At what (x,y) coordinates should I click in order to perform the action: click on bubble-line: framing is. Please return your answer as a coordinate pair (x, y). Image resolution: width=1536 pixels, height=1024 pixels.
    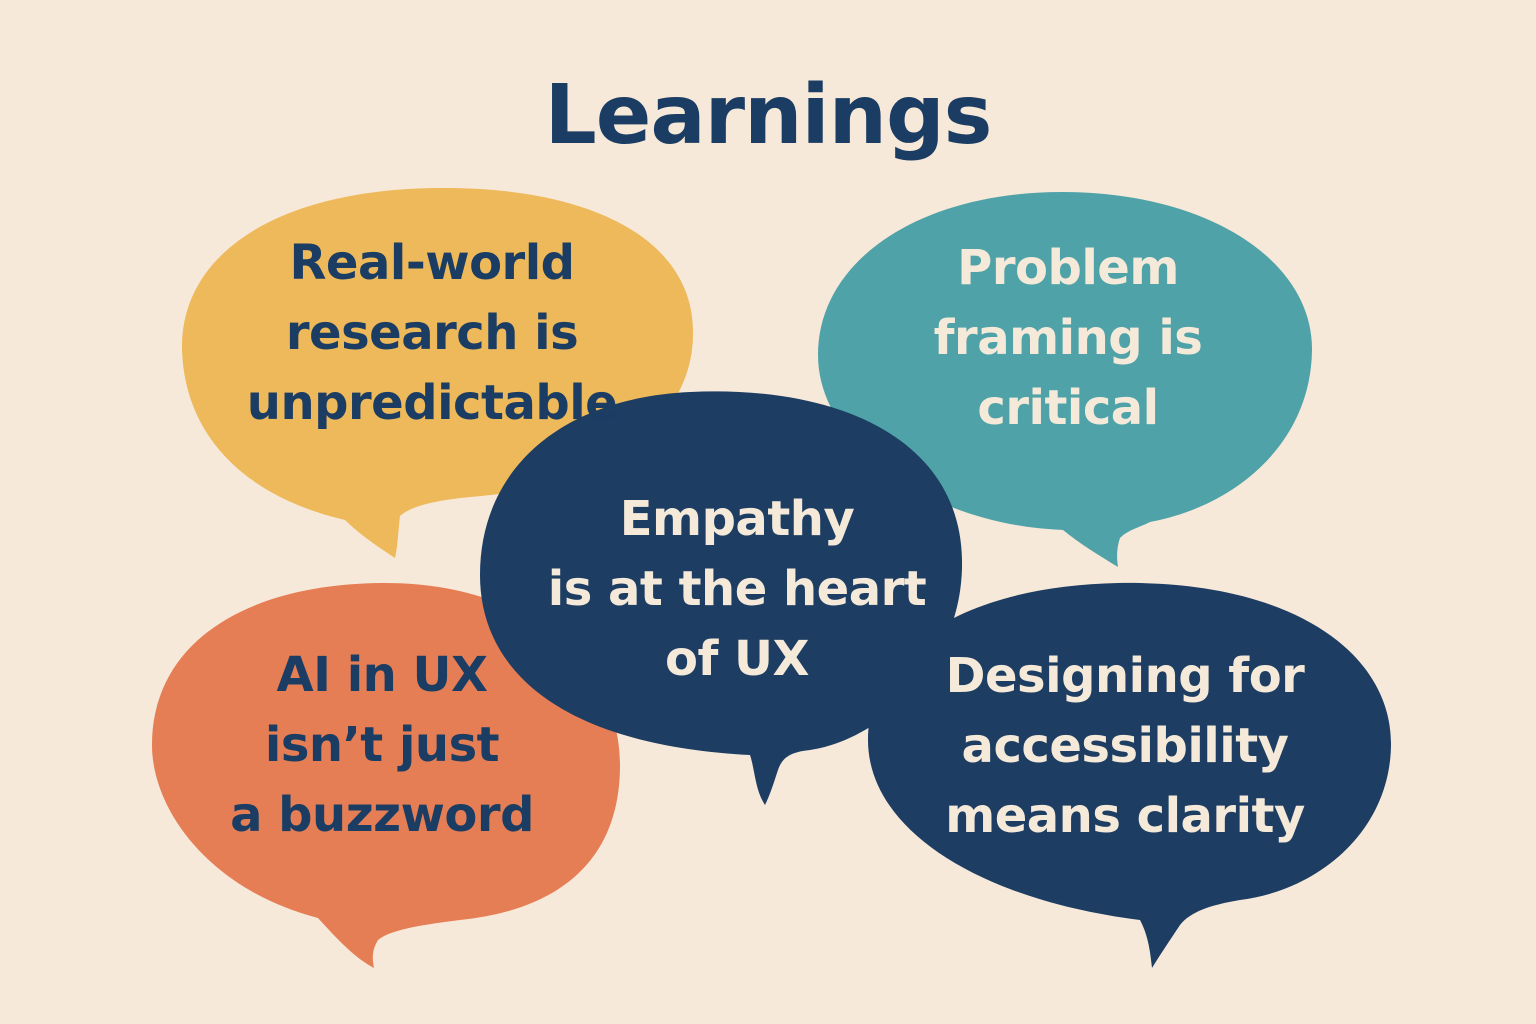
    Looking at the image, I should click on (1068, 338).